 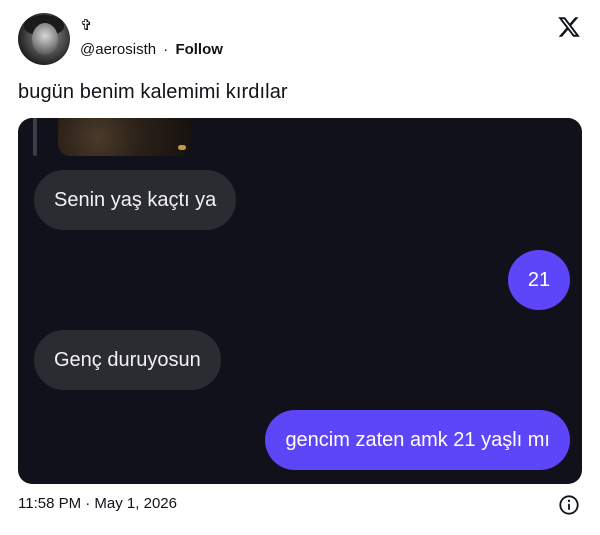 I want to click on info-icon, so click(x=569, y=505).